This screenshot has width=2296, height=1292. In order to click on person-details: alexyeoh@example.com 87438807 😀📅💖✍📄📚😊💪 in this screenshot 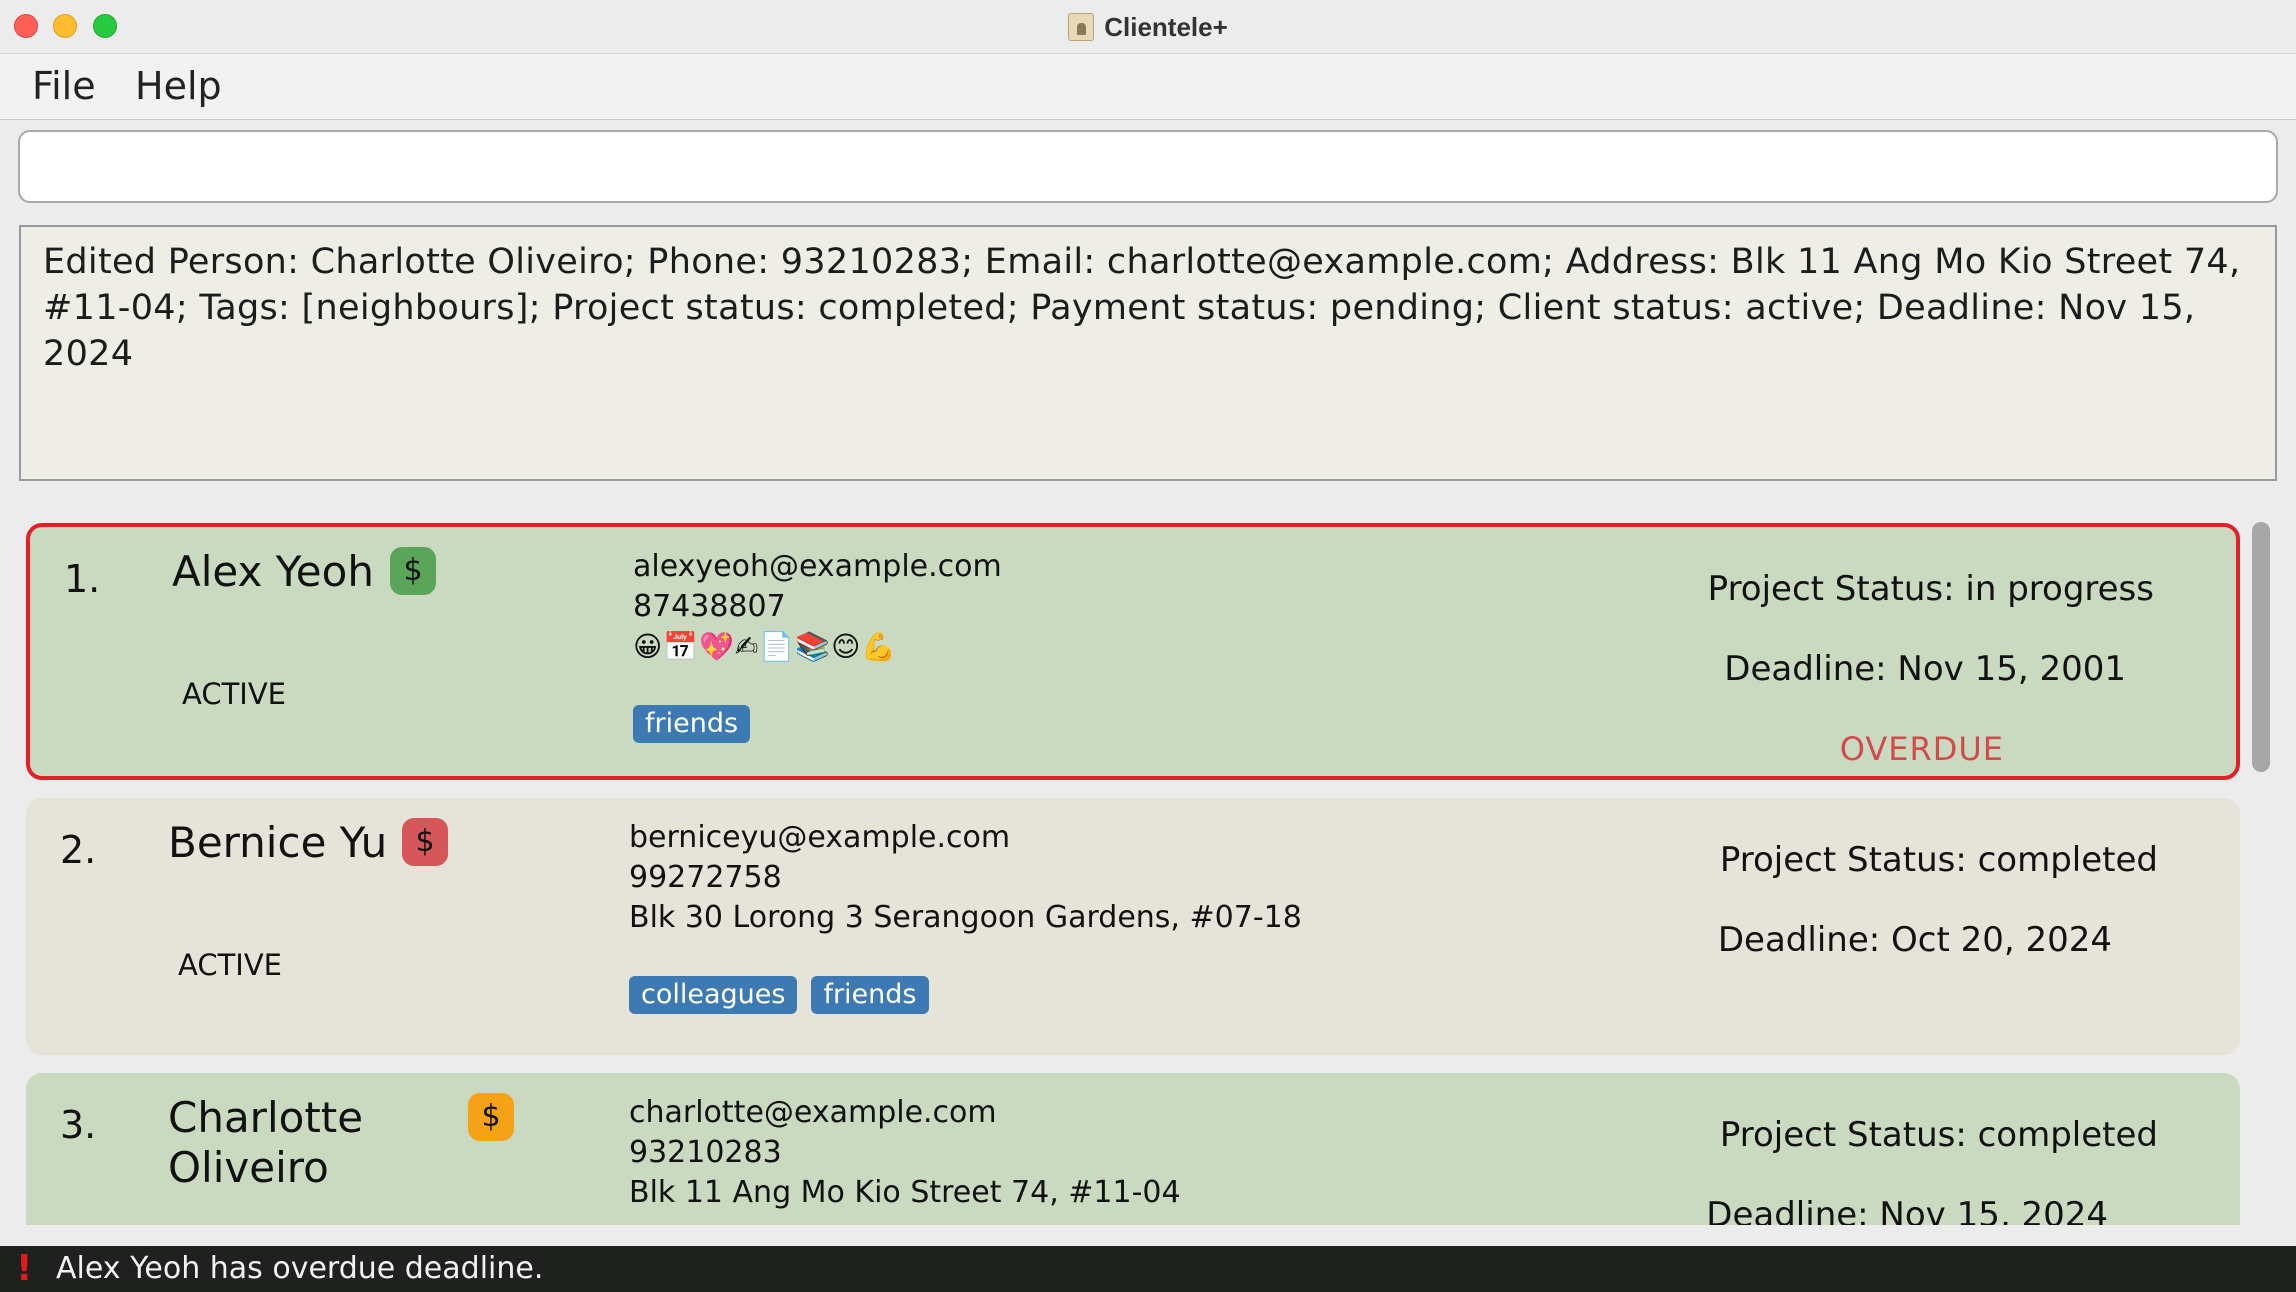, I will do `click(817, 607)`.